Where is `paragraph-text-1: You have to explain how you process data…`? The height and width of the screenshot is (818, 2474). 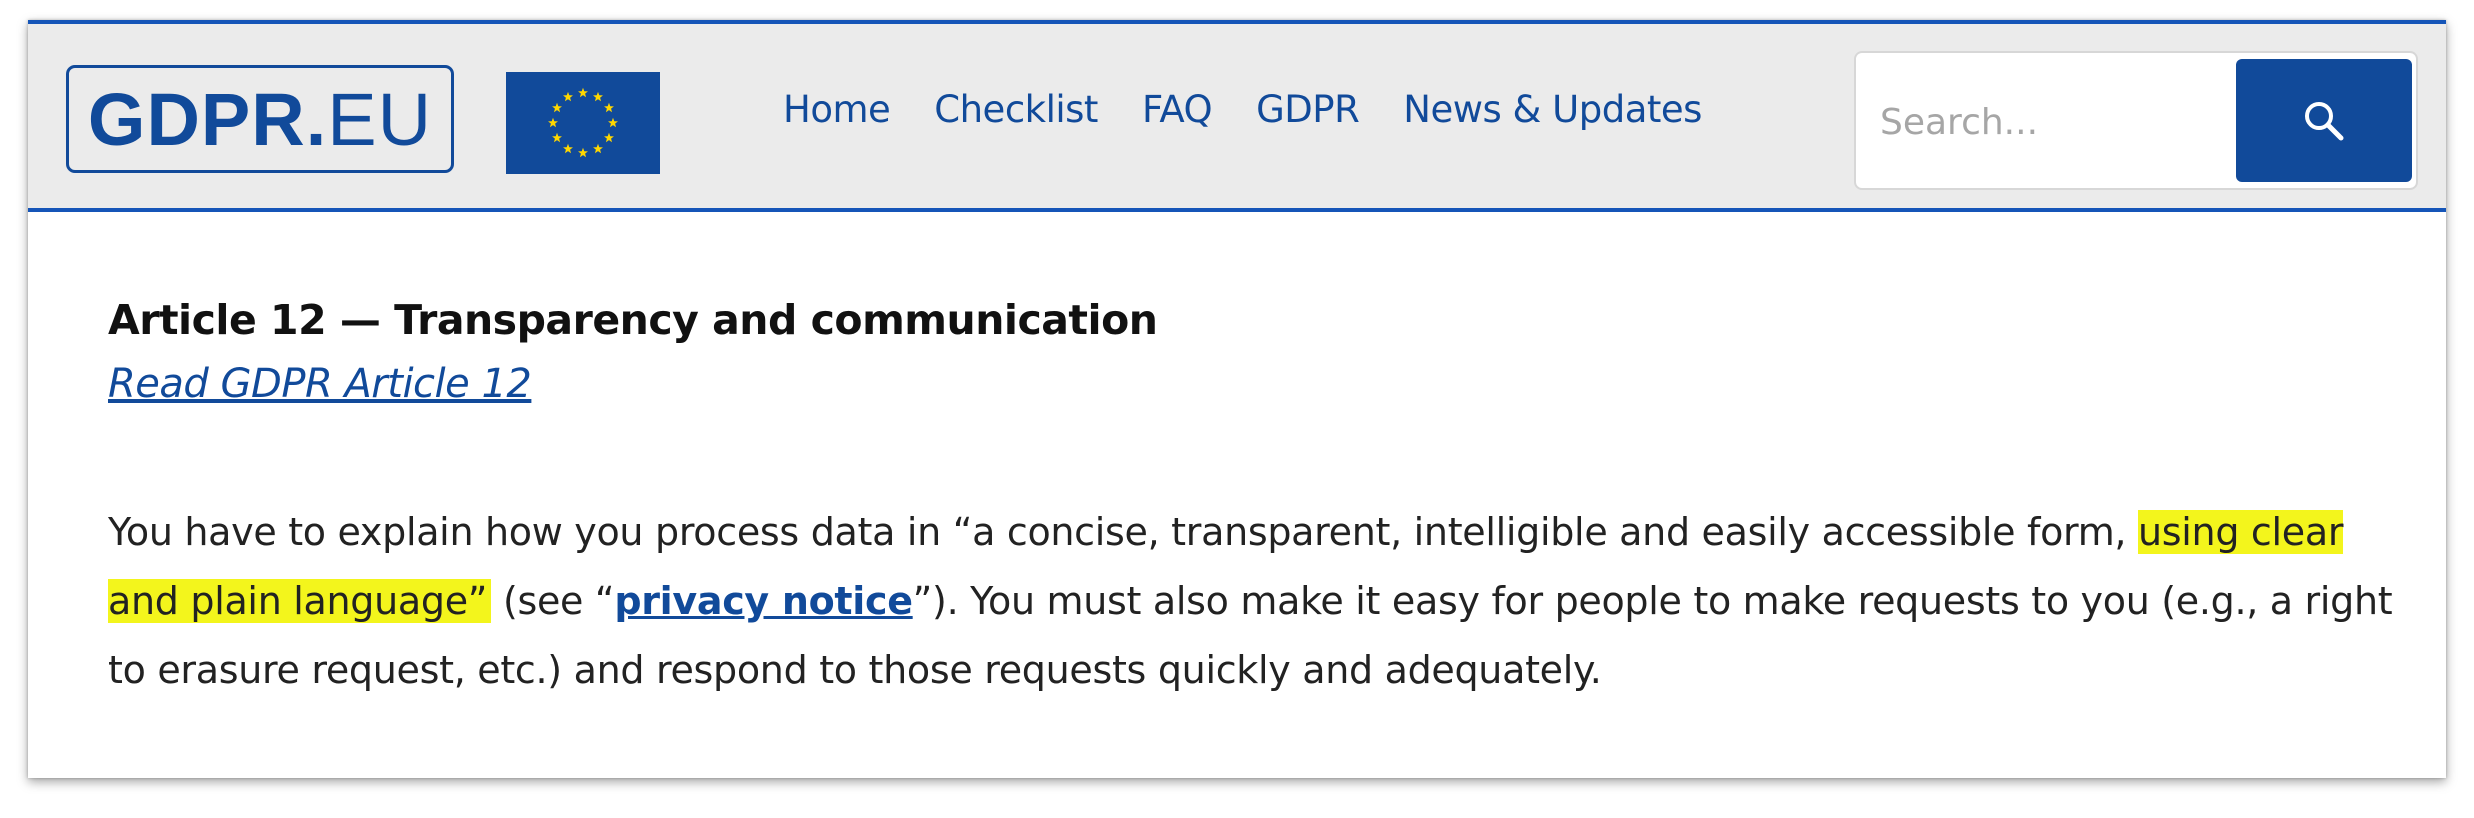 paragraph-text-1: You have to explain how you process data… is located at coordinates (1123, 532).